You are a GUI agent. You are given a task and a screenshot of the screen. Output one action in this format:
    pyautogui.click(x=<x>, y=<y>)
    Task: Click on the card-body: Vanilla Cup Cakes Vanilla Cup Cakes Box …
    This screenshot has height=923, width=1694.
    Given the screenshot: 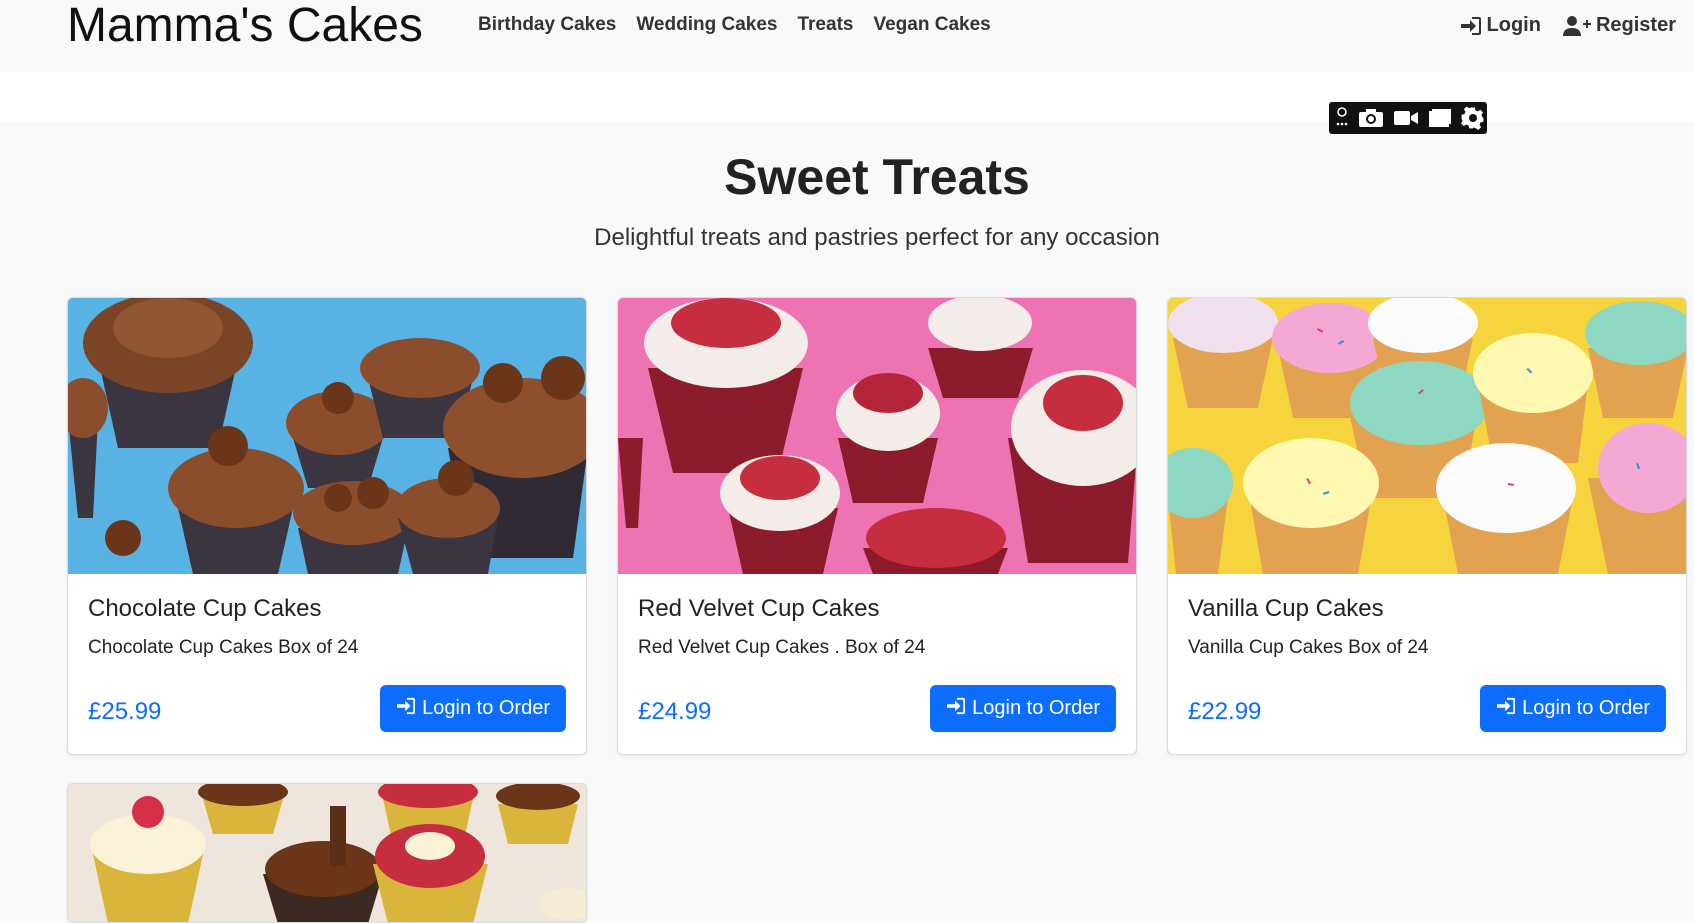 What is the action you would take?
    pyautogui.click(x=1427, y=664)
    